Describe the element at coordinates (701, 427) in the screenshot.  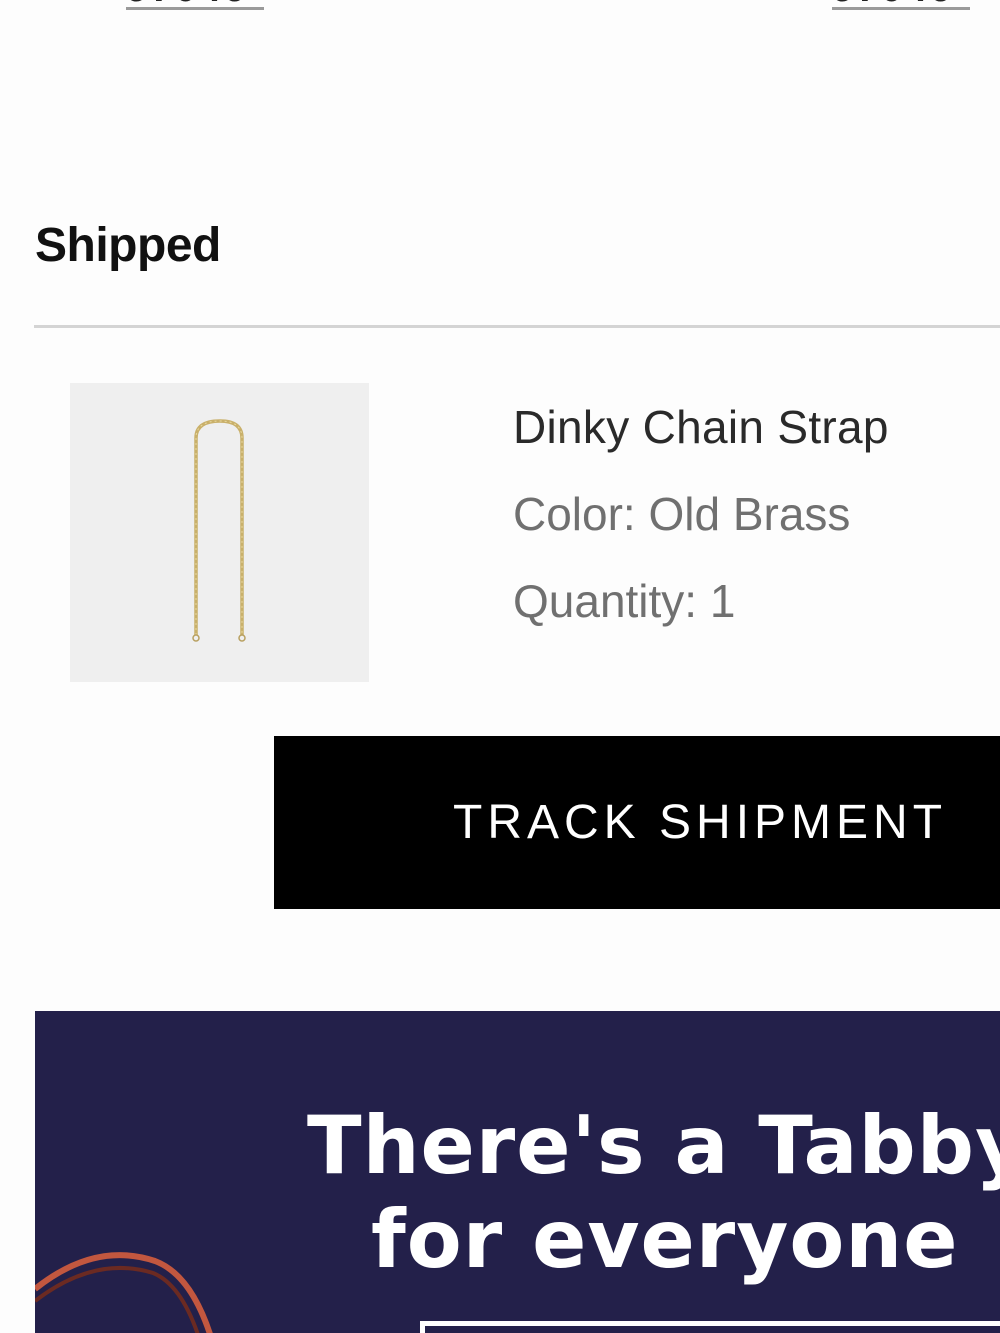
I see `product-name: Dinky Chain Strap` at that location.